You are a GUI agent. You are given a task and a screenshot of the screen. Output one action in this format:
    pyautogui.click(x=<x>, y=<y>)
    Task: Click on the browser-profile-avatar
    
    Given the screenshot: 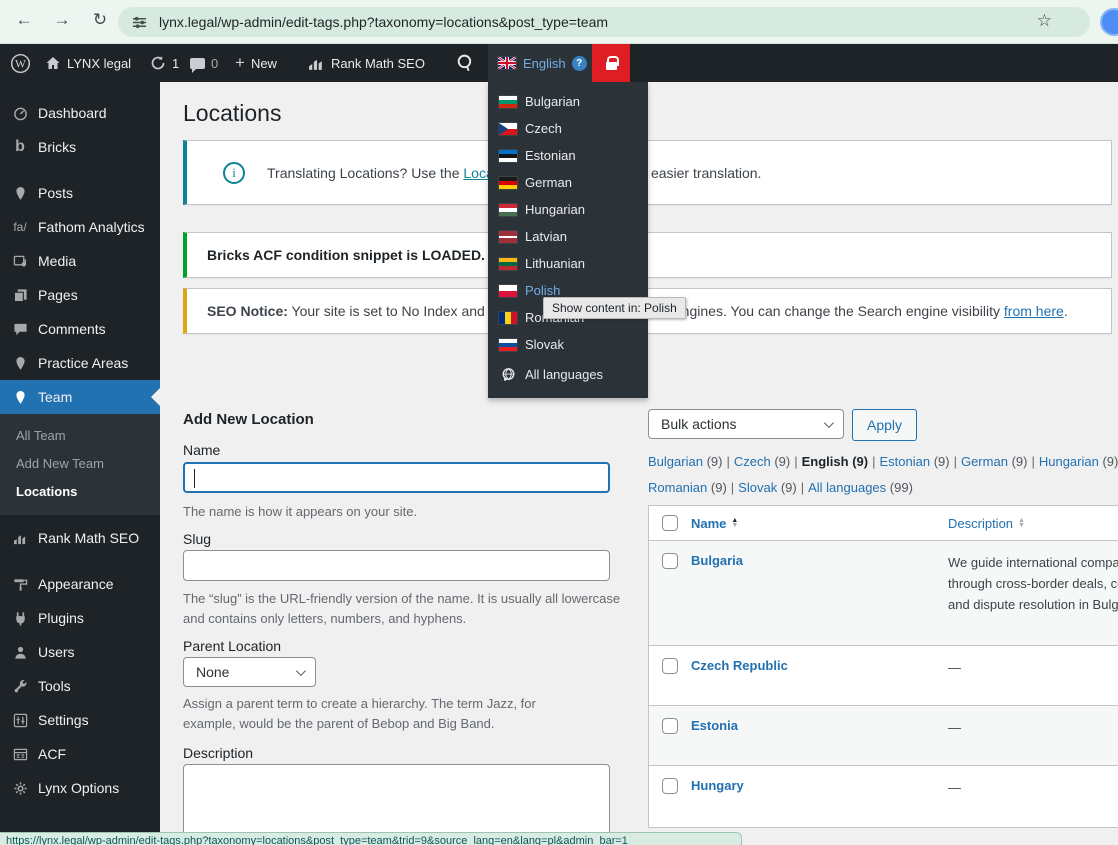 What is the action you would take?
    pyautogui.click(x=1109, y=22)
    